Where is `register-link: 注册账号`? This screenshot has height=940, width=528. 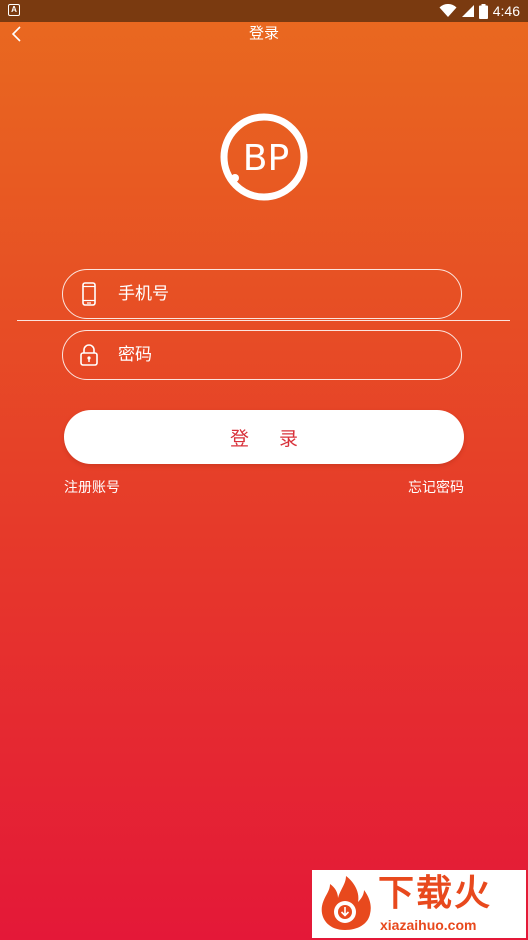 register-link: 注册账号 is located at coordinates (92, 488).